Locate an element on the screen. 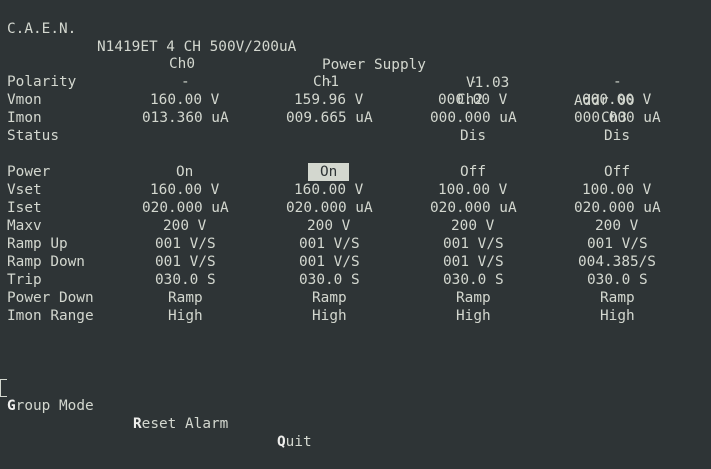 The height and width of the screenshot is (469, 711). value-polarity-ch0: - is located at coordinates (185, 82).